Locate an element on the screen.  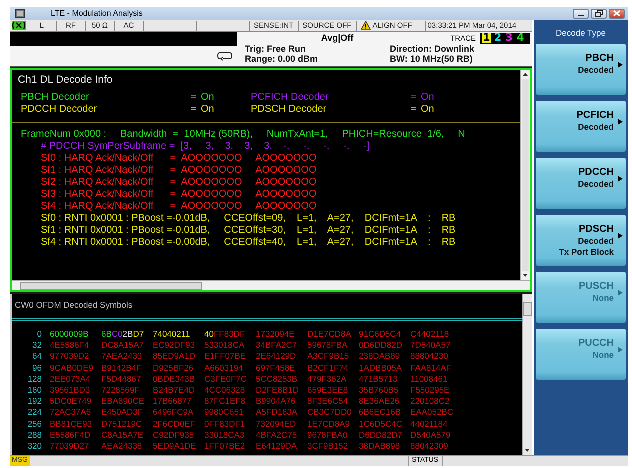
hex-text: 91C6D5C4 is located at coordinates (380, 334).